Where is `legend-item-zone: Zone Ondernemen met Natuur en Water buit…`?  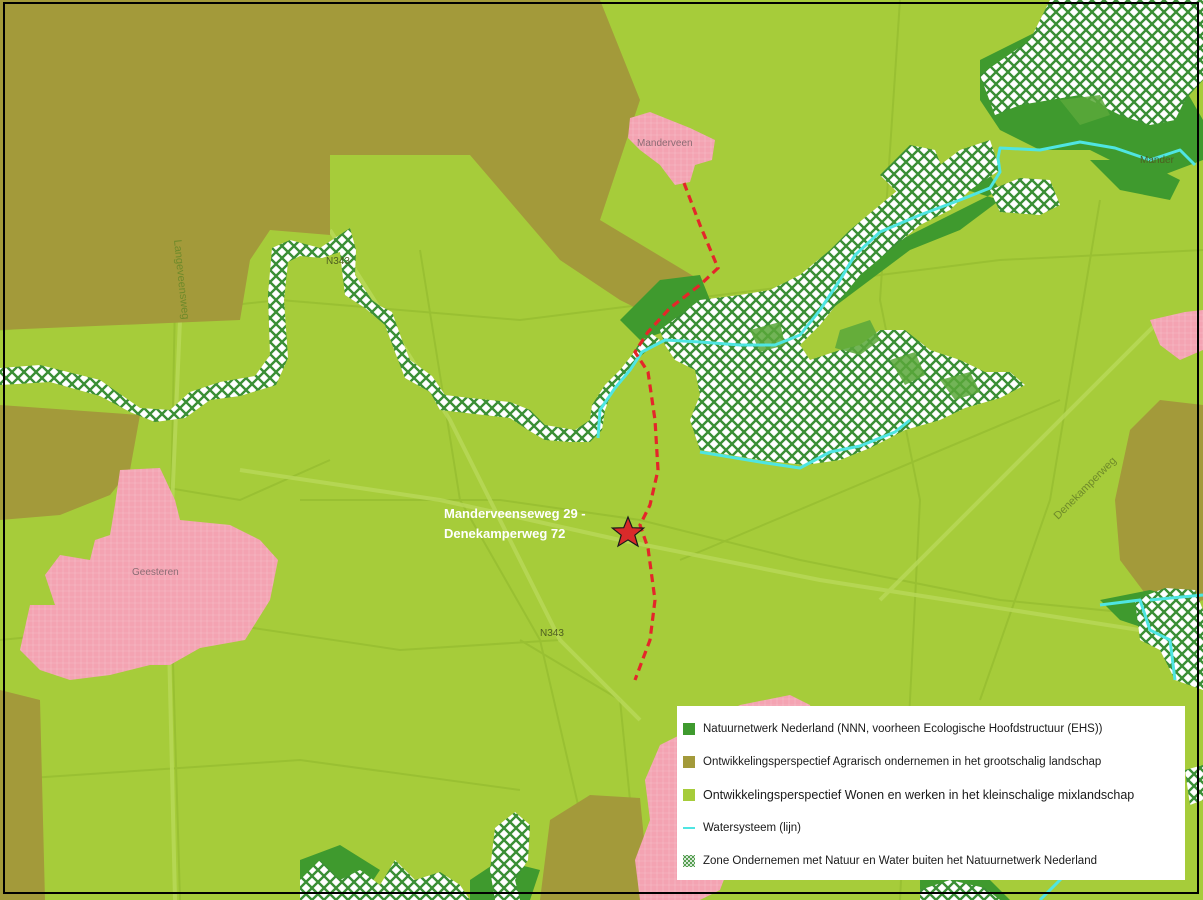
legend-item-zone: Zone Ondernemen met Natuur en Water buit… is located at coordinates (931, 860).